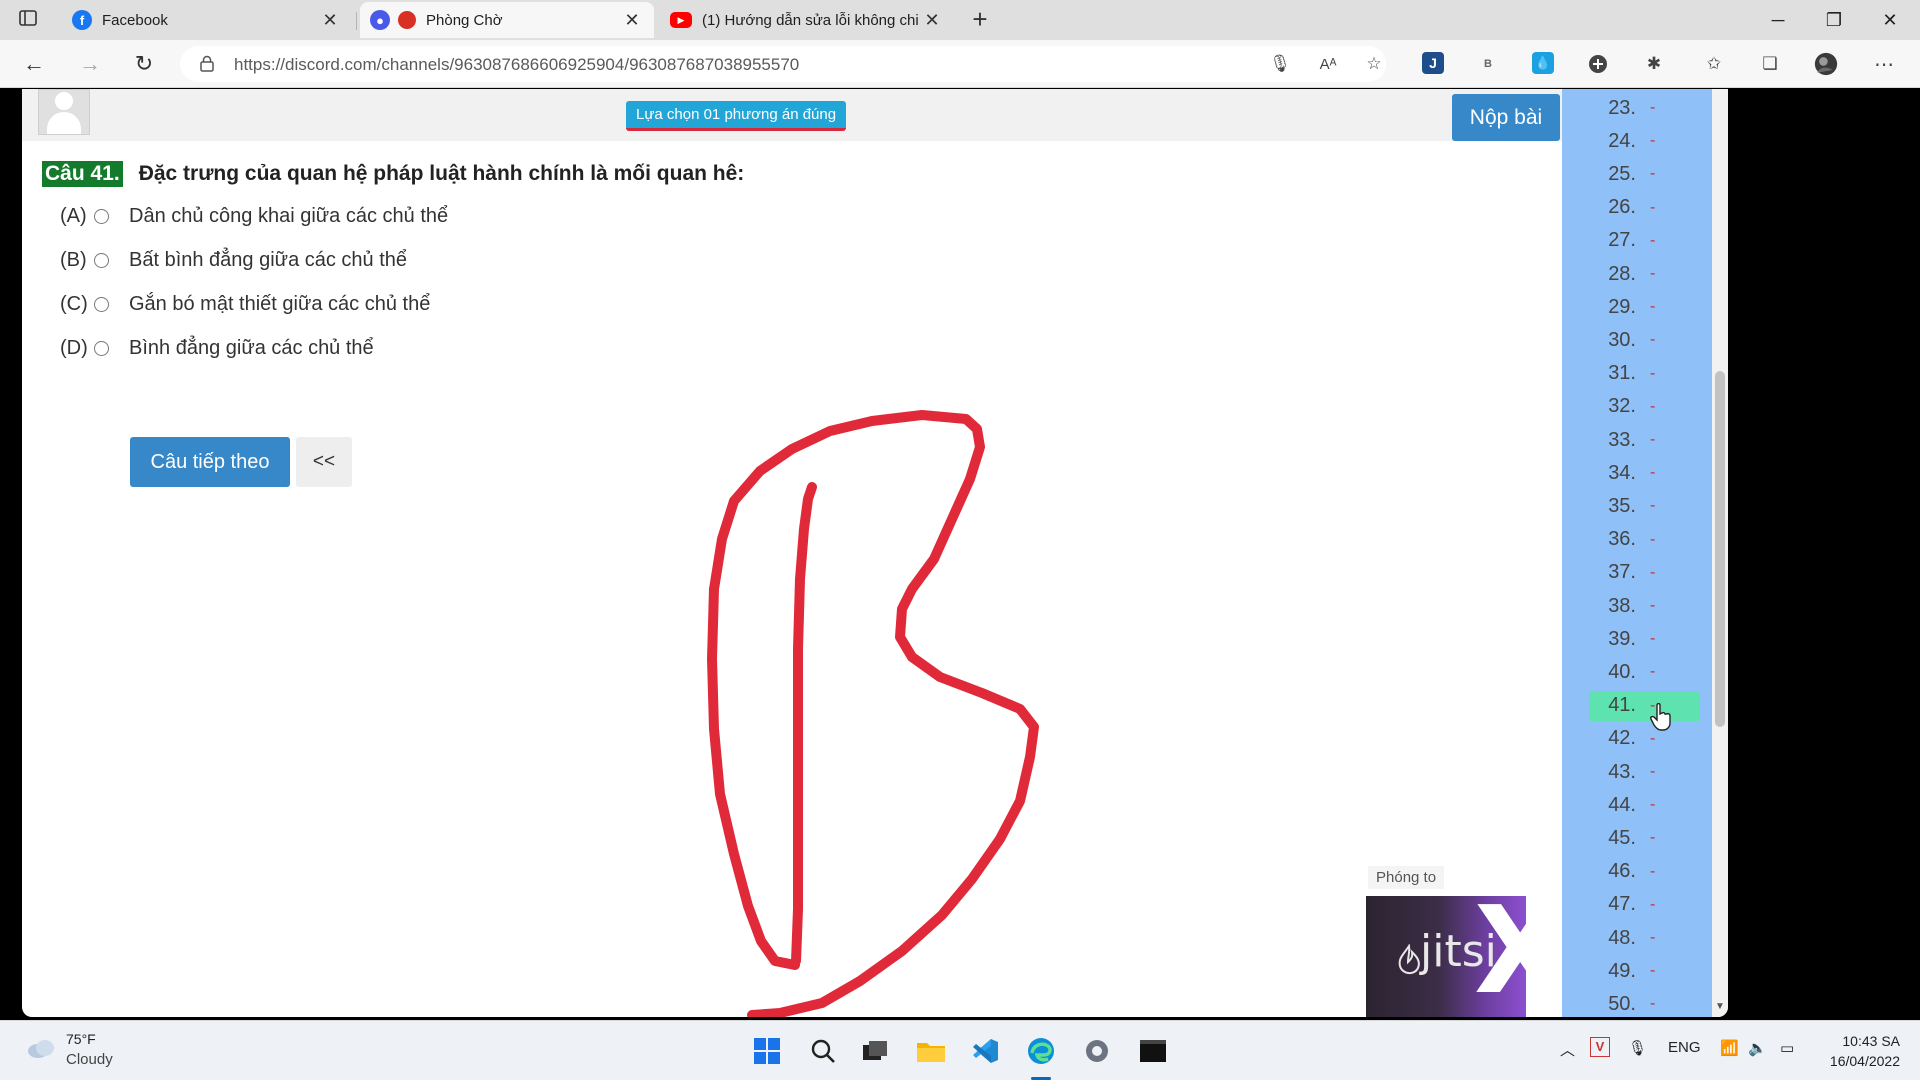 The image size is (1920, 1080). Describe the element at coordinates (207, 63) in the screenshot. I see `lock-icon` at that location.